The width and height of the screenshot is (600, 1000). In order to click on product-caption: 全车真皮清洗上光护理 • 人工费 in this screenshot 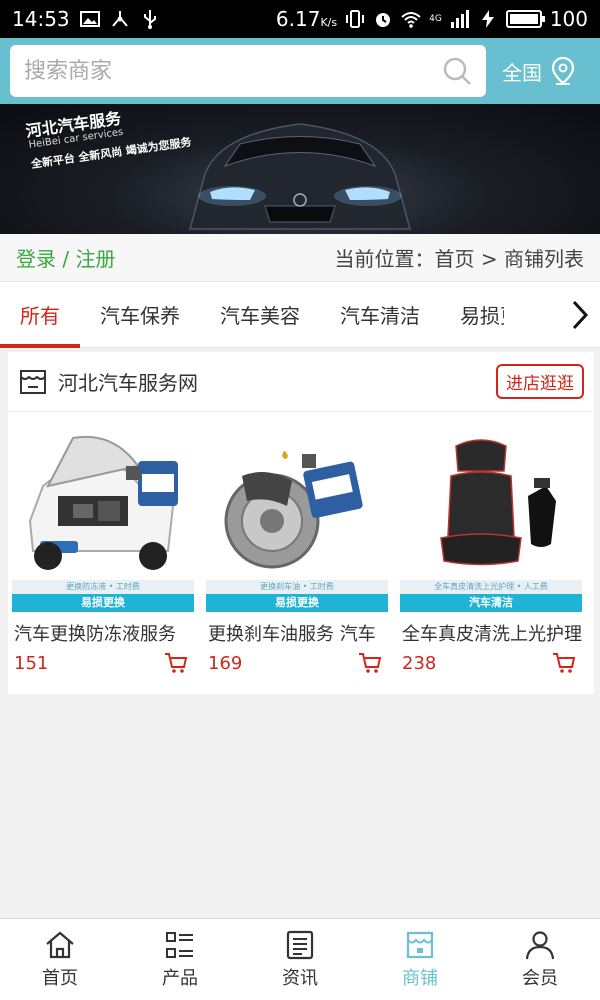, I will do `click(491, 587)`.